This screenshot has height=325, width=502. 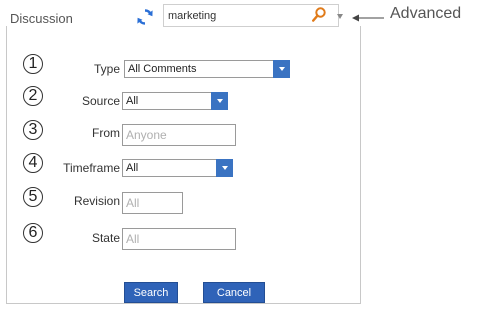 What do you see at coordinates (106, 133) in the screenshot?
I see `from-label: From` at bounding box center [106, 133].